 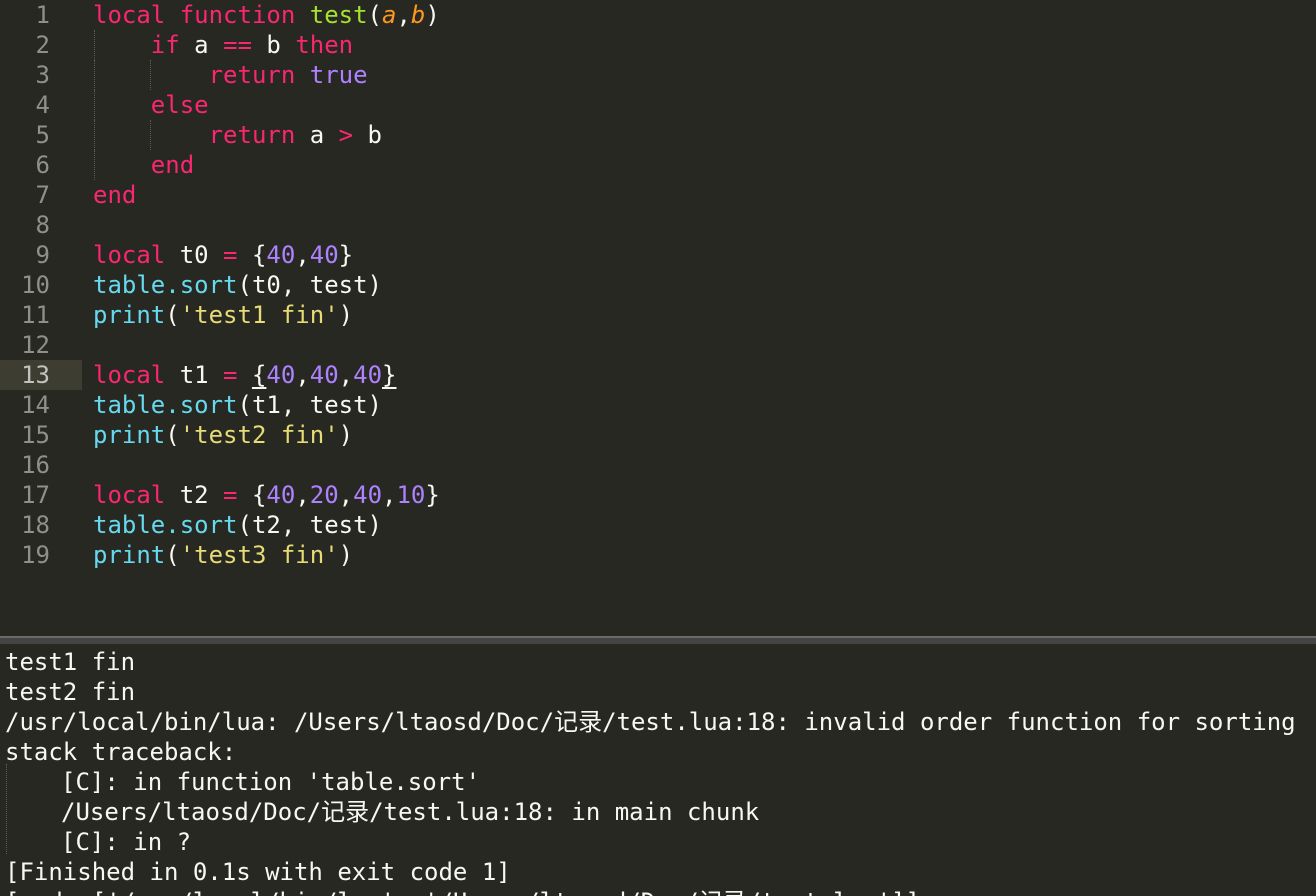 What do you see at coordinates (41, 375) in the screenshot?
I see `line-number: 13` at bounding box center [41, 375].